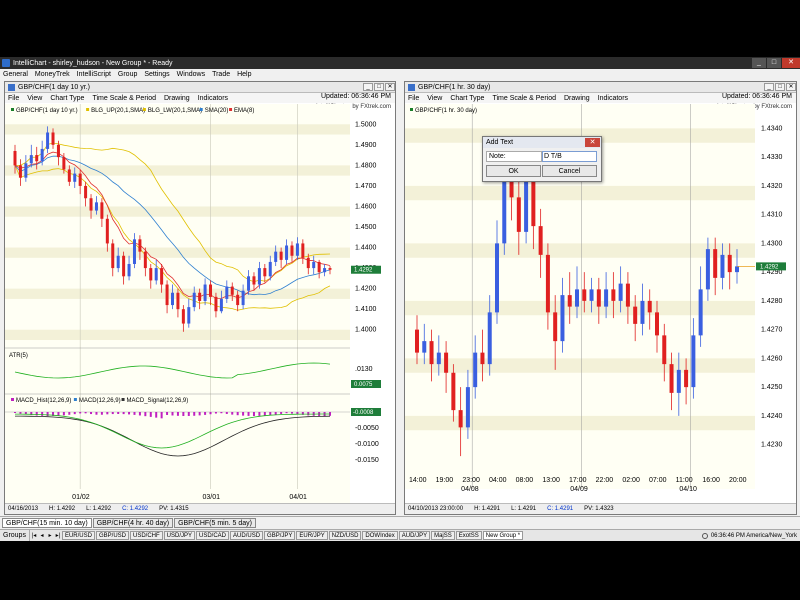 This screenshot has width=800, height=600. Describe the element at coordinates (127, 74) in the screenshot. I see `menu-group: Group` at that location.